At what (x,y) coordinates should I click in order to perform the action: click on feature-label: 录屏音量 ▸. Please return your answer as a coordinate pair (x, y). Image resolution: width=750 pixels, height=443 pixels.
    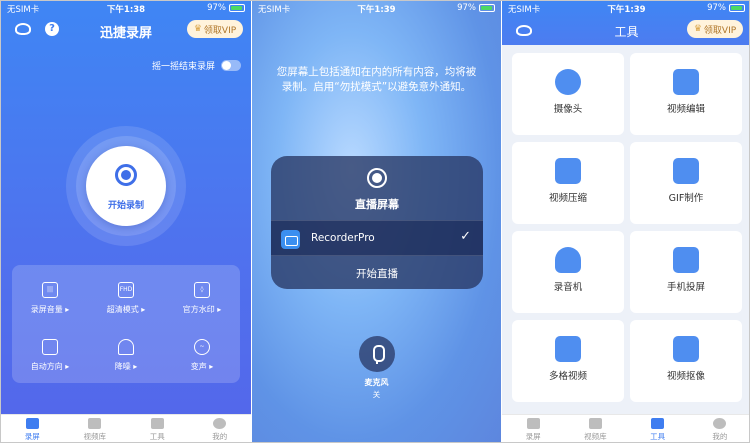
    Looking at the image, I should click on (50, 309).